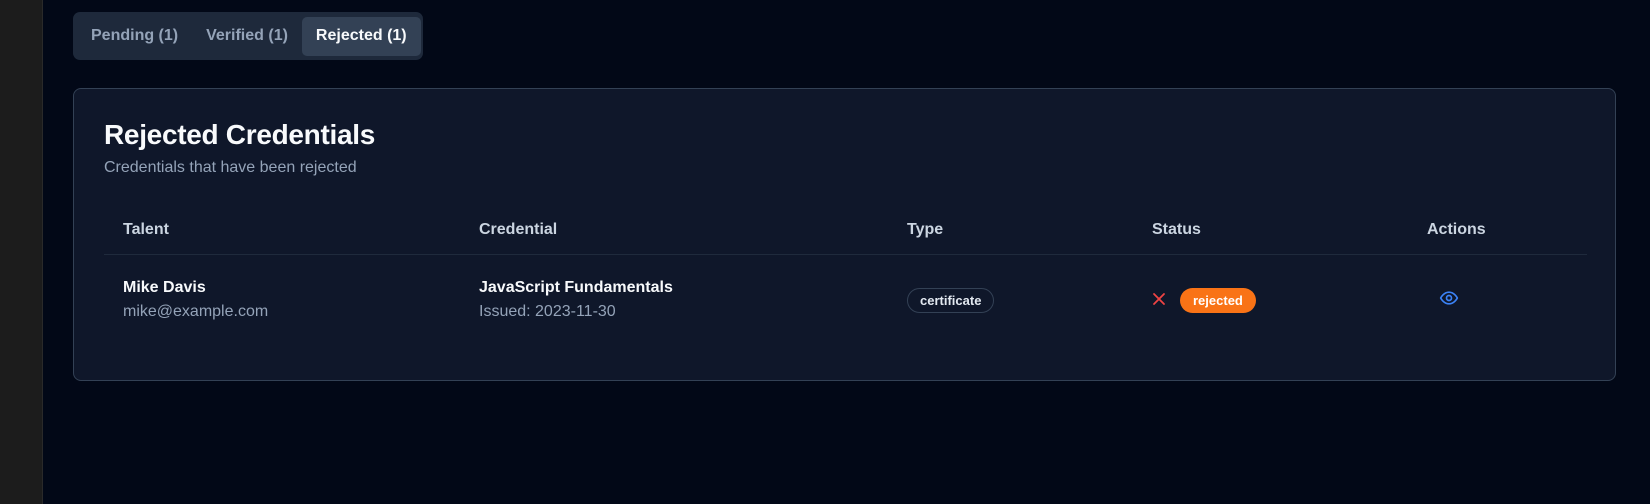  Describe the element at coordinates (134, 36) in the screenshot. I see `tab-pending: Pending (1)` at that location.